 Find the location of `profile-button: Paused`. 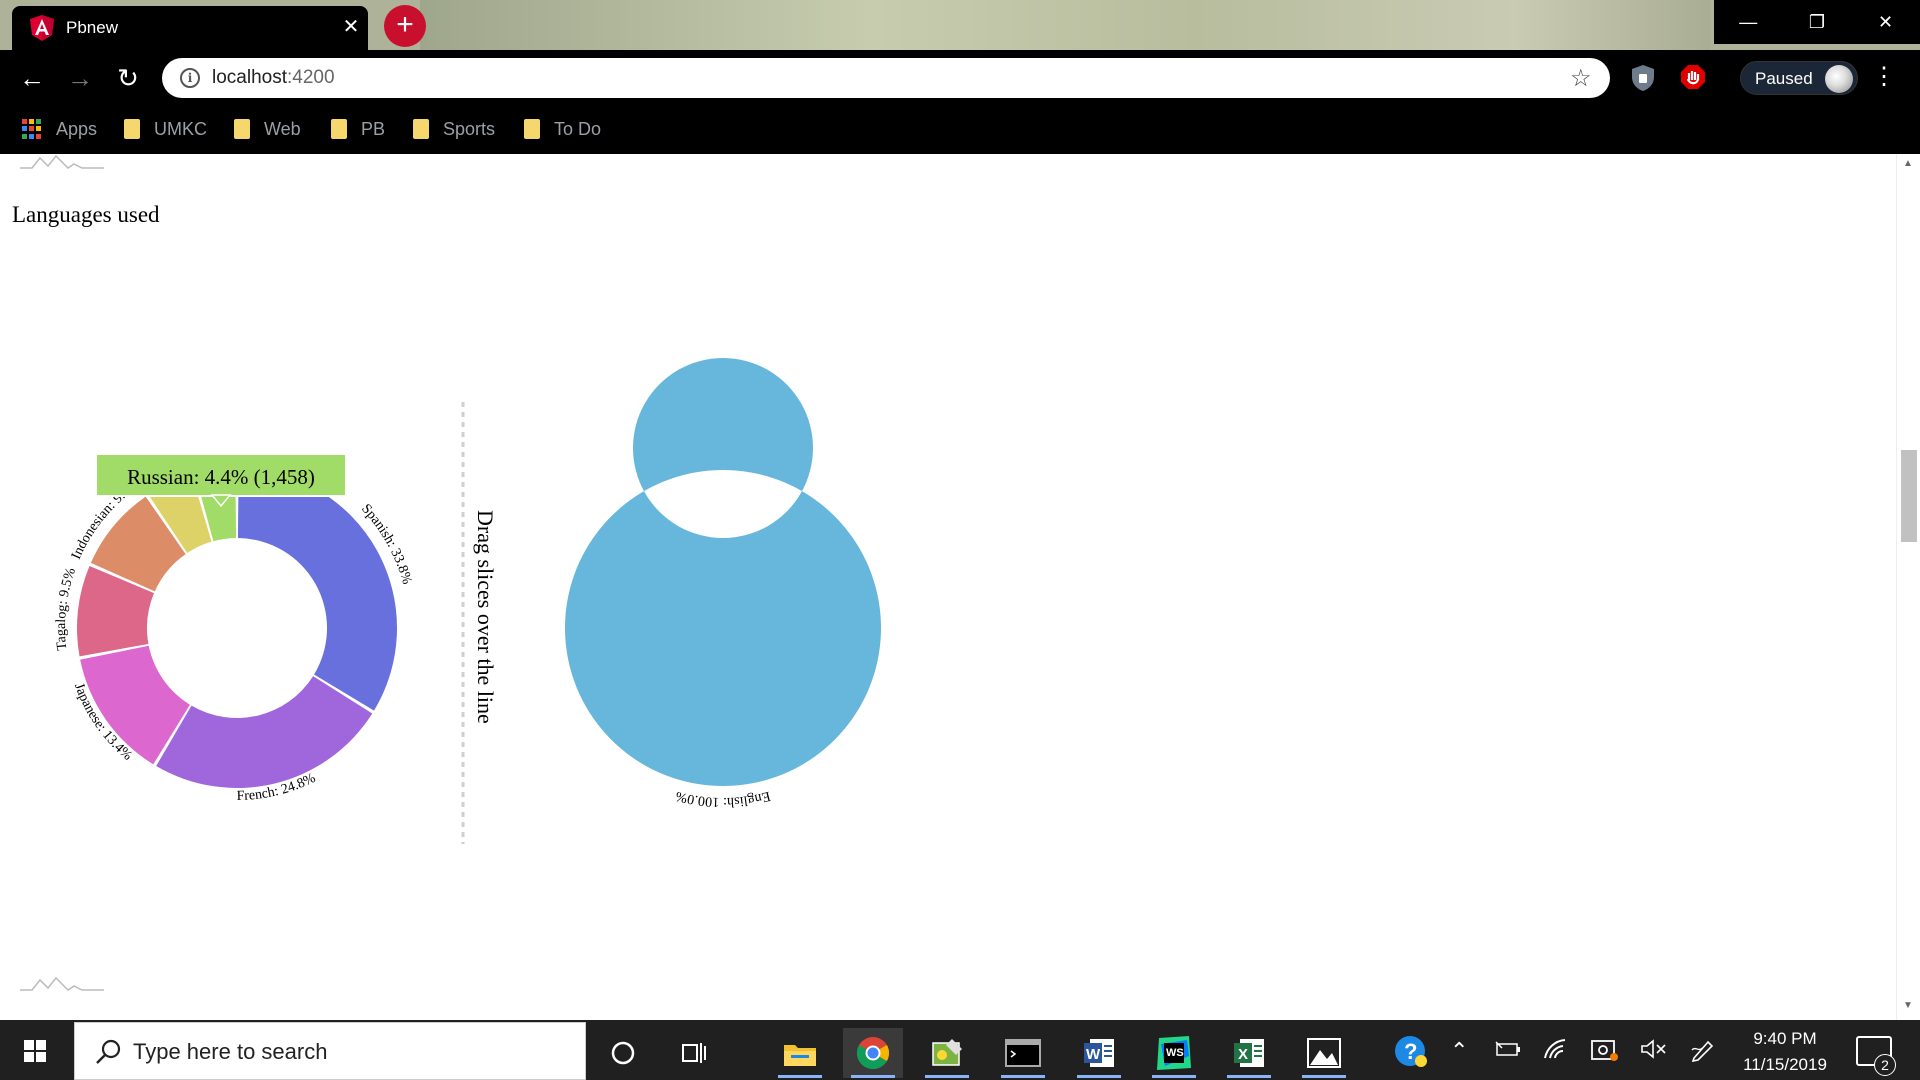

profile-button: Paused is located at coordinates (1799, 78).